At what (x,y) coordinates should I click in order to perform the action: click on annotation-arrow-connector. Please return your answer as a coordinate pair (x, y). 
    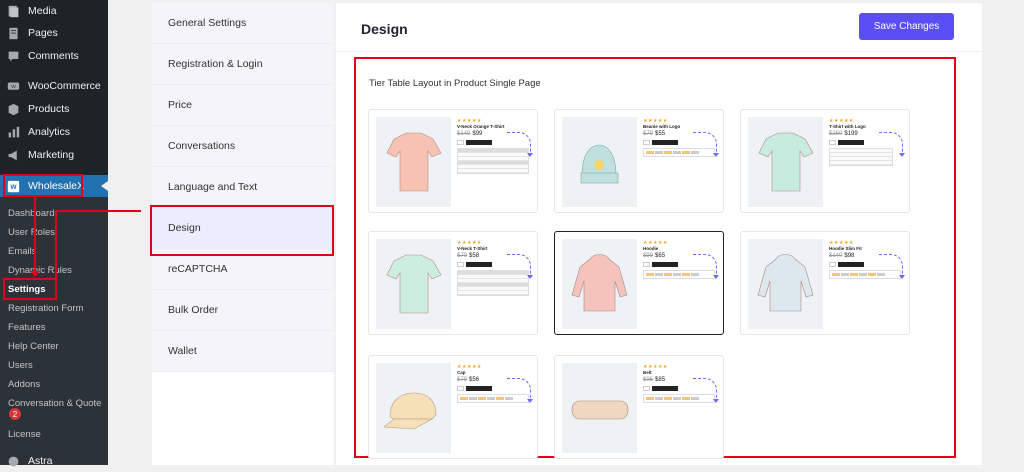
    Looking at the image, I should click on (56, 245).